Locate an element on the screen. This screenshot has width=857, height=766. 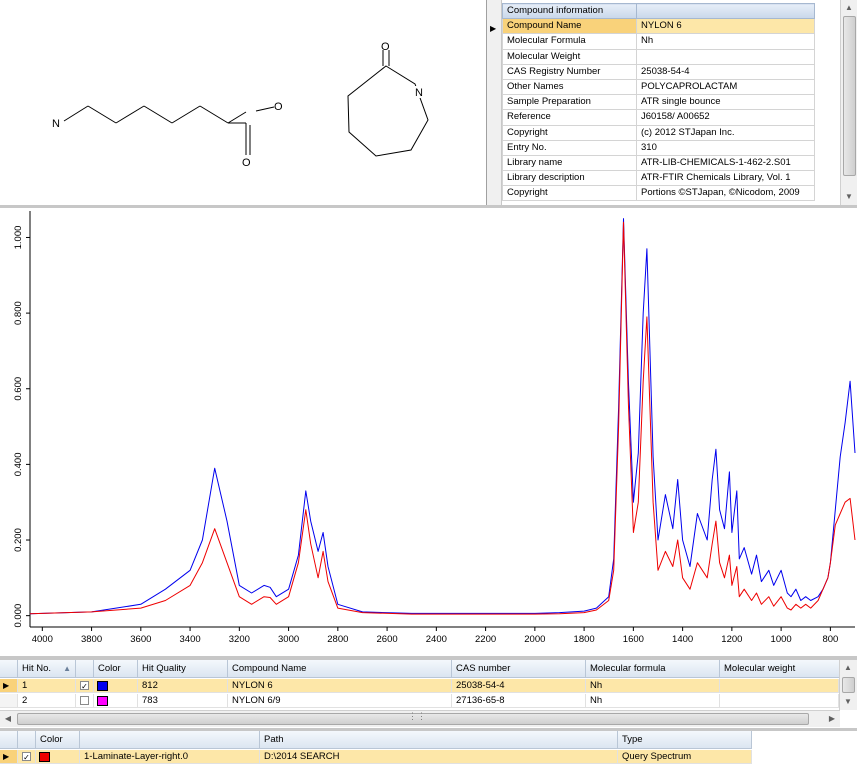
info-row: Entry No. 310 is located at coordinates (658, 147).